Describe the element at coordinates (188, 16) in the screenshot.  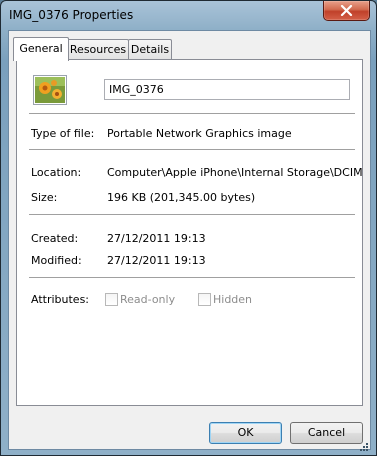
I see `title-bar: IMG_0376 Properties` at that location.